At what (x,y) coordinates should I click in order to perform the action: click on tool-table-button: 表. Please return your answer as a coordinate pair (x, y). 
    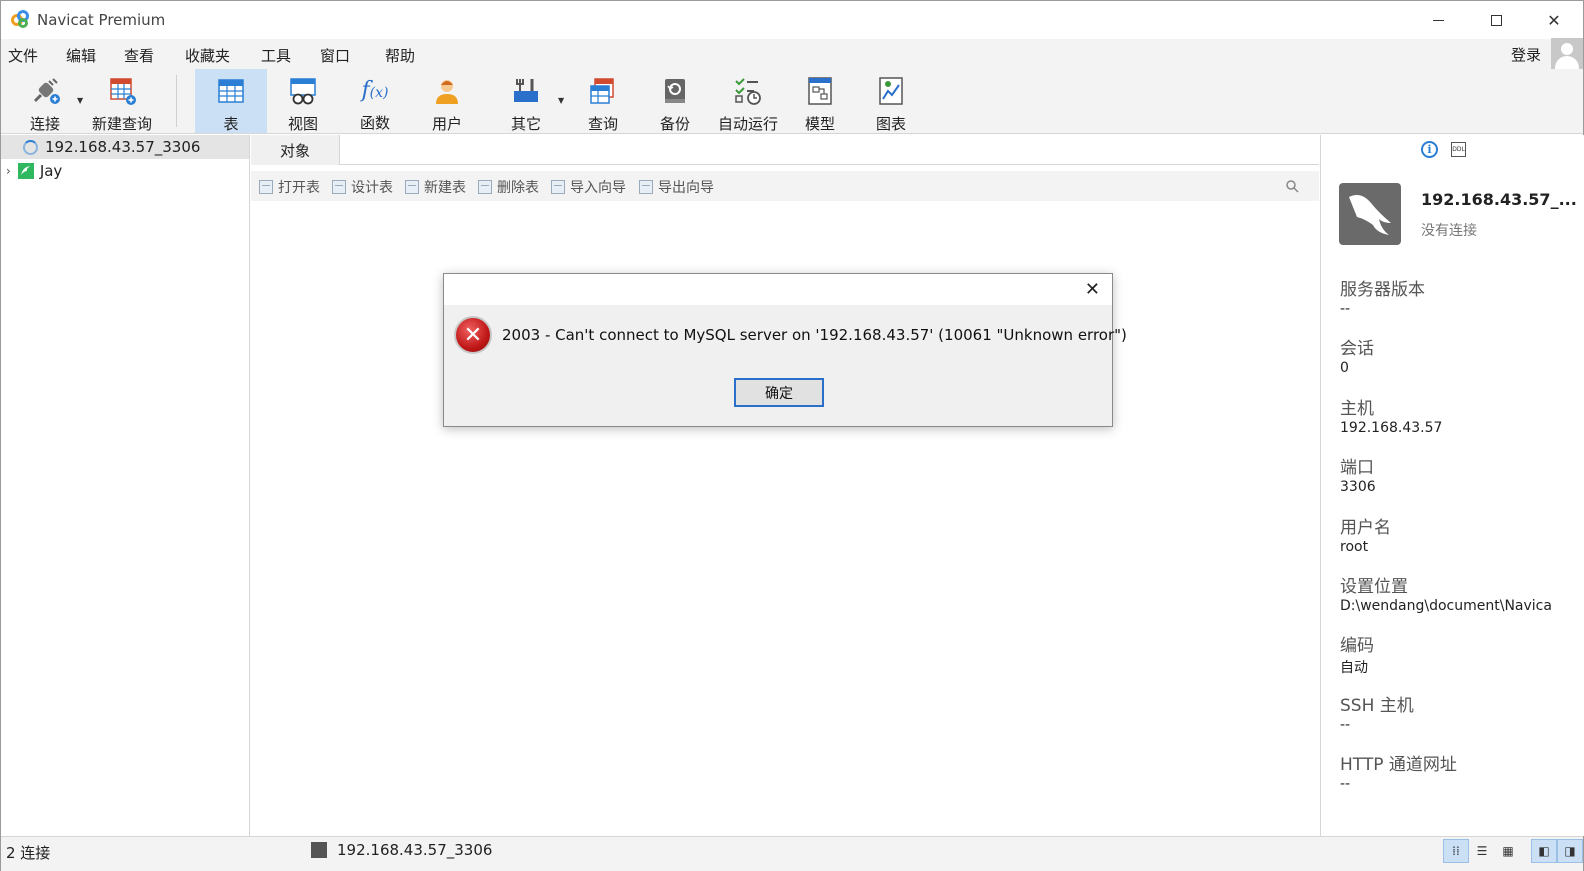
    Looking at the image, I should click on (231, 101).